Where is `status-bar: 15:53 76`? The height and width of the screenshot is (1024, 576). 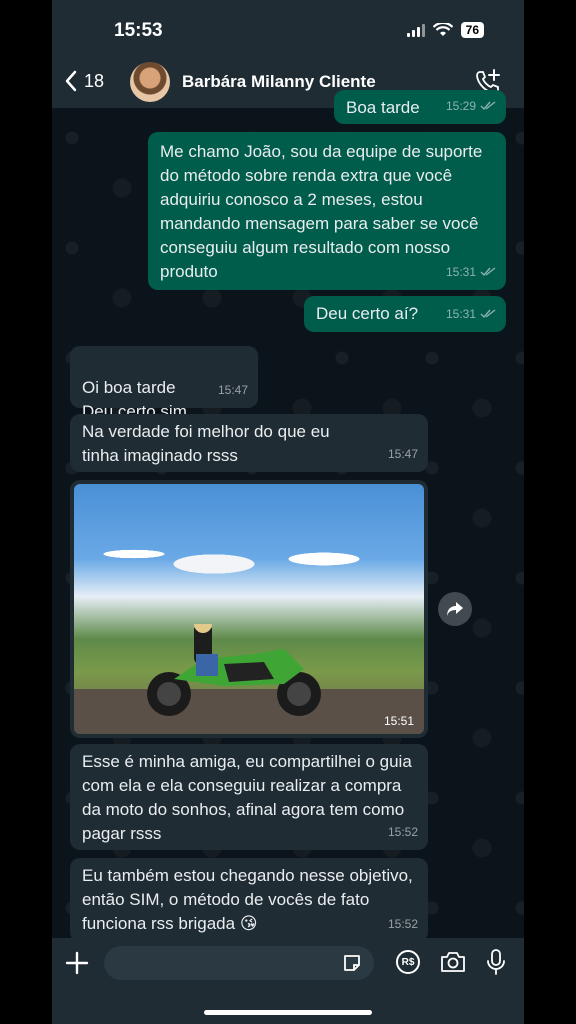 status-bar: 15:53 76 is located at coordinates (288, 29).